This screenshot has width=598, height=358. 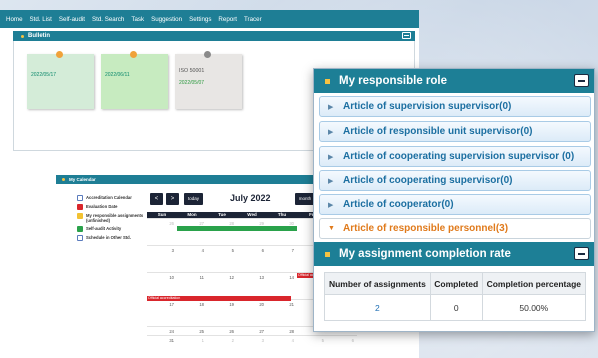 I want to click on role-title: My responsible role, so click(x=393, y=81).